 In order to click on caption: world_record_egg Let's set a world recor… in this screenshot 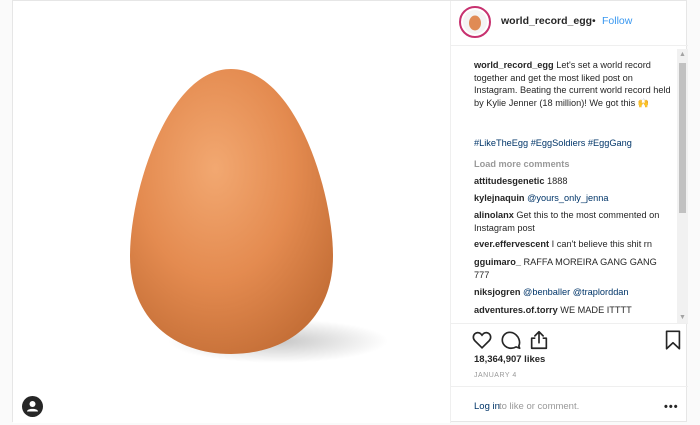, I will do `click(574, 84)`.